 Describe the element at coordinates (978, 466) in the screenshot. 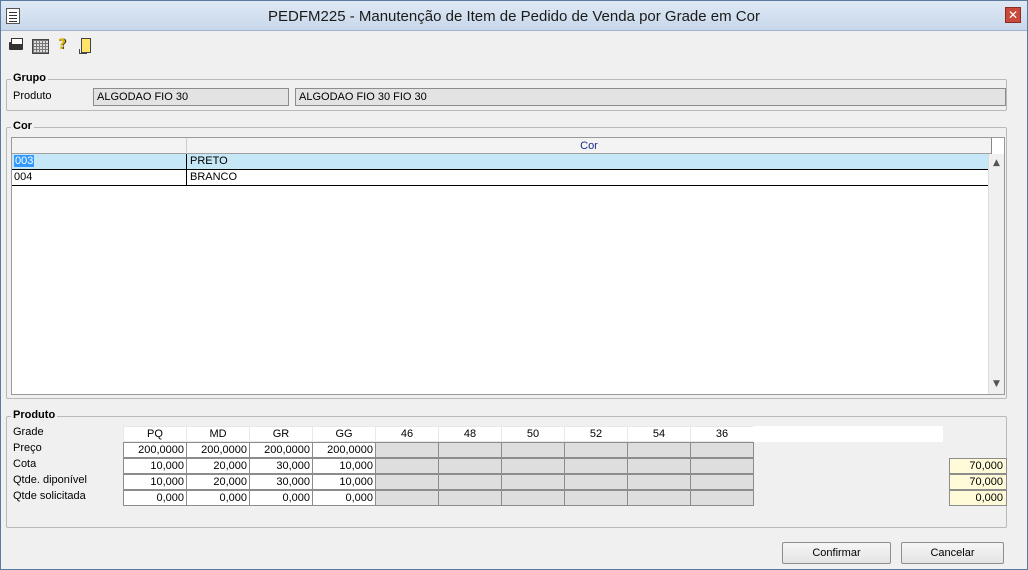

I see `cota-total: 70,000` at that location.